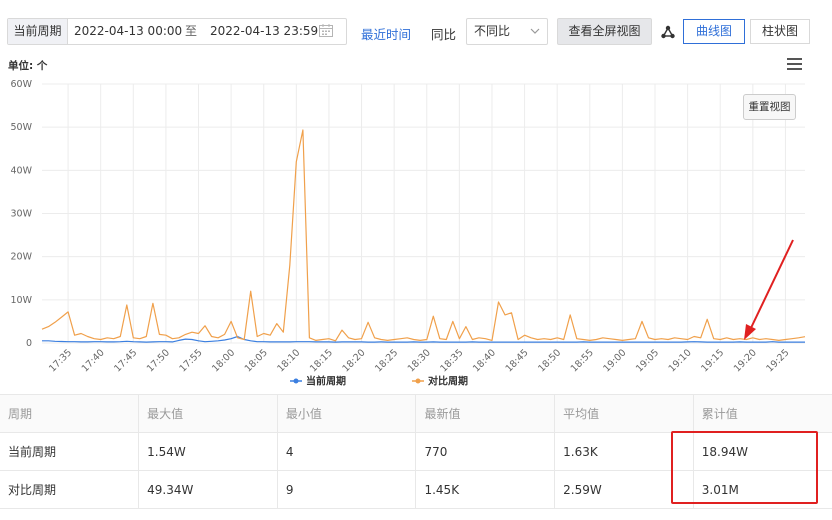  I want to click on y-tick-label: 40W, so click(22, 170).